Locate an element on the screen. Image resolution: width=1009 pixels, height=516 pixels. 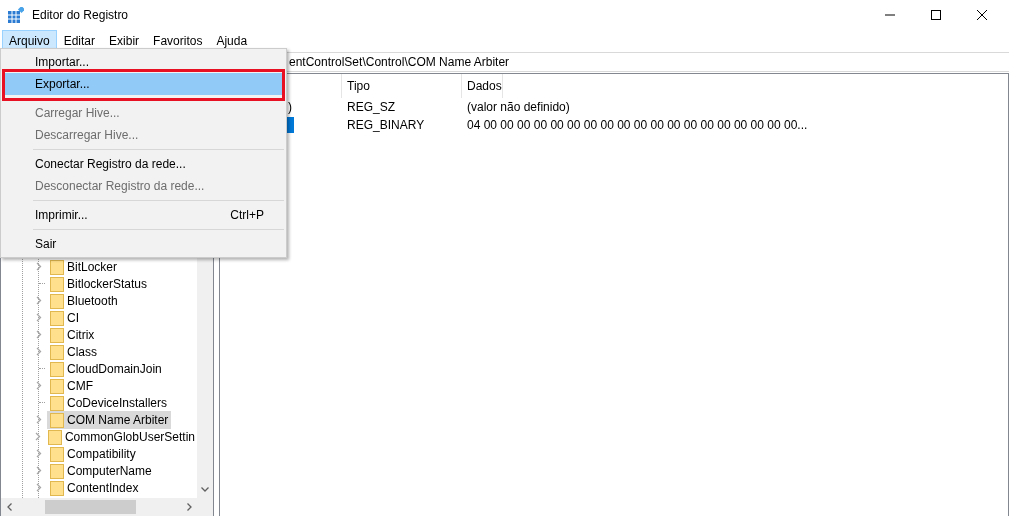
menu-bar-item: Favoritos is located at coordinates (178, 39).